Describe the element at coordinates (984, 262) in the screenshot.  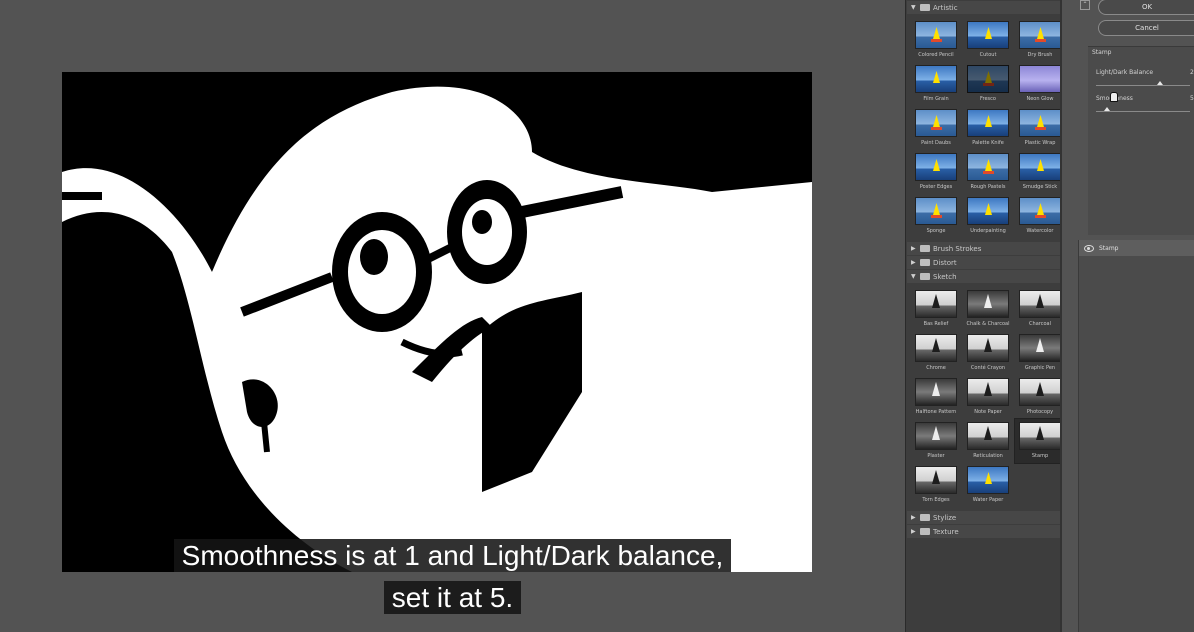
I see `category-distort: ▶ Distort` at that location.